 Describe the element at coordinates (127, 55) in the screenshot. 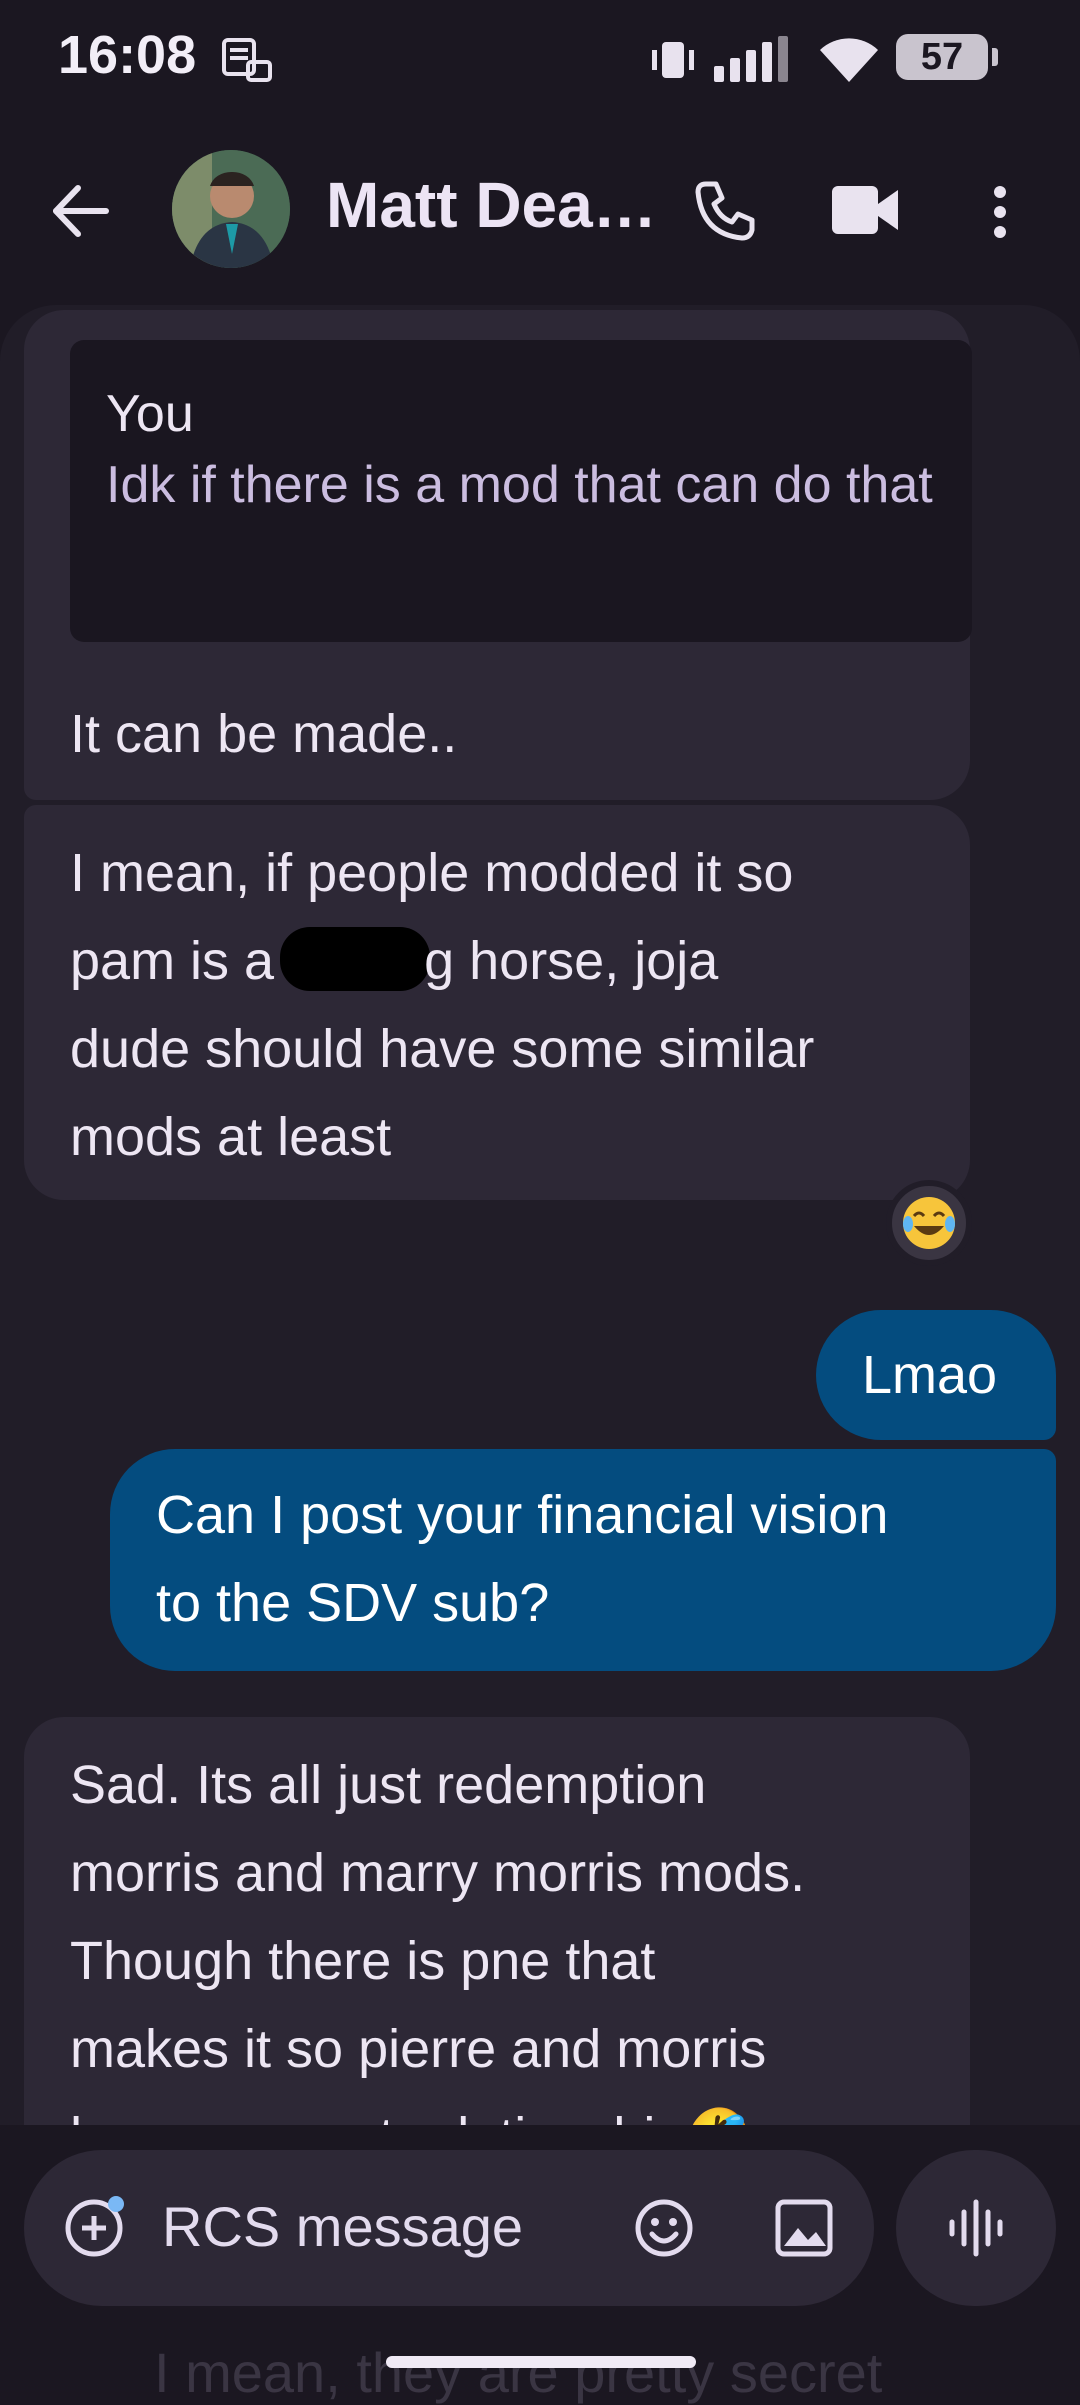

I see `status-time: 16:08` at that location.